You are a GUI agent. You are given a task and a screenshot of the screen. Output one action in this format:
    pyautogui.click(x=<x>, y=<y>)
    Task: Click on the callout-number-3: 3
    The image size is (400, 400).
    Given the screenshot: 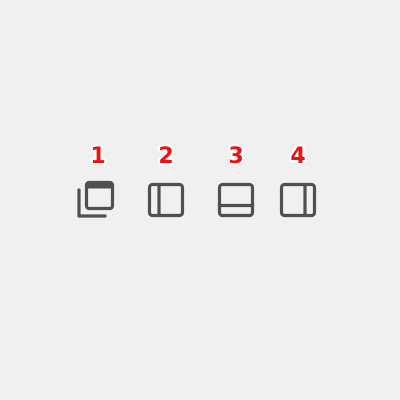 What is the action you would take?
    pyautogui.click(x=236, y=156)
    